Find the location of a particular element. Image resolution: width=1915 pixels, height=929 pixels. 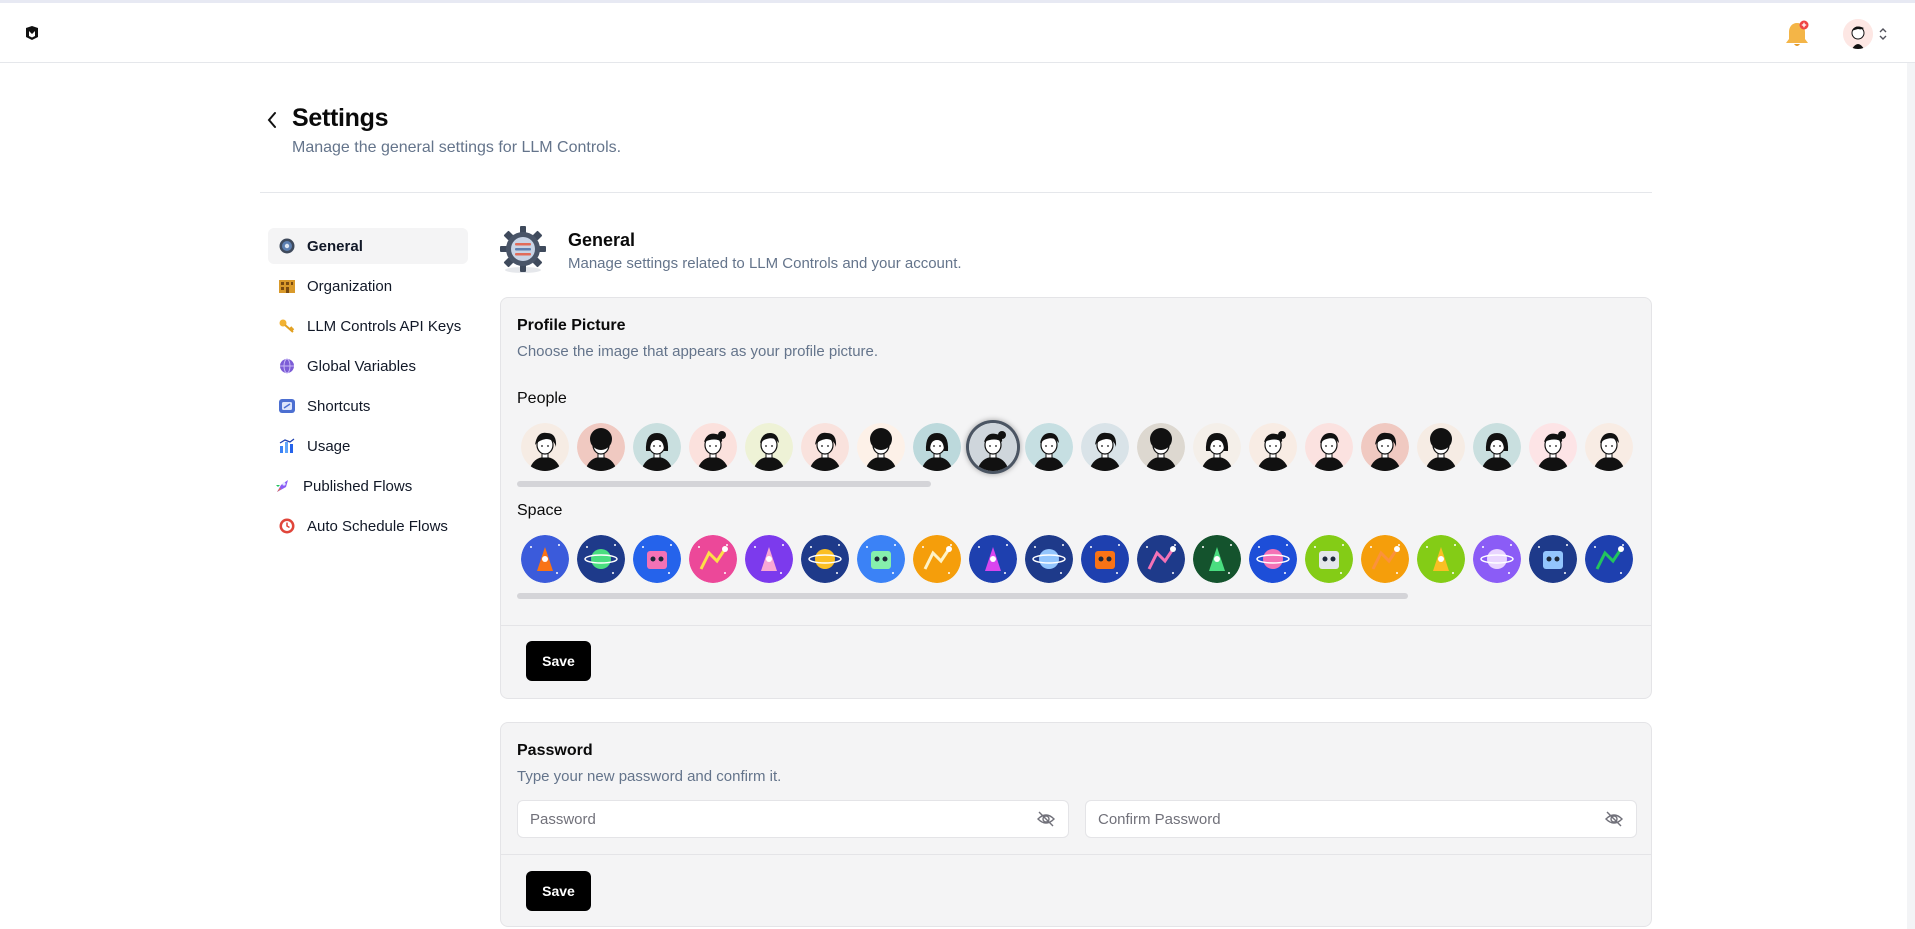

save-password-button: Save is located at coordinates (558, 891).